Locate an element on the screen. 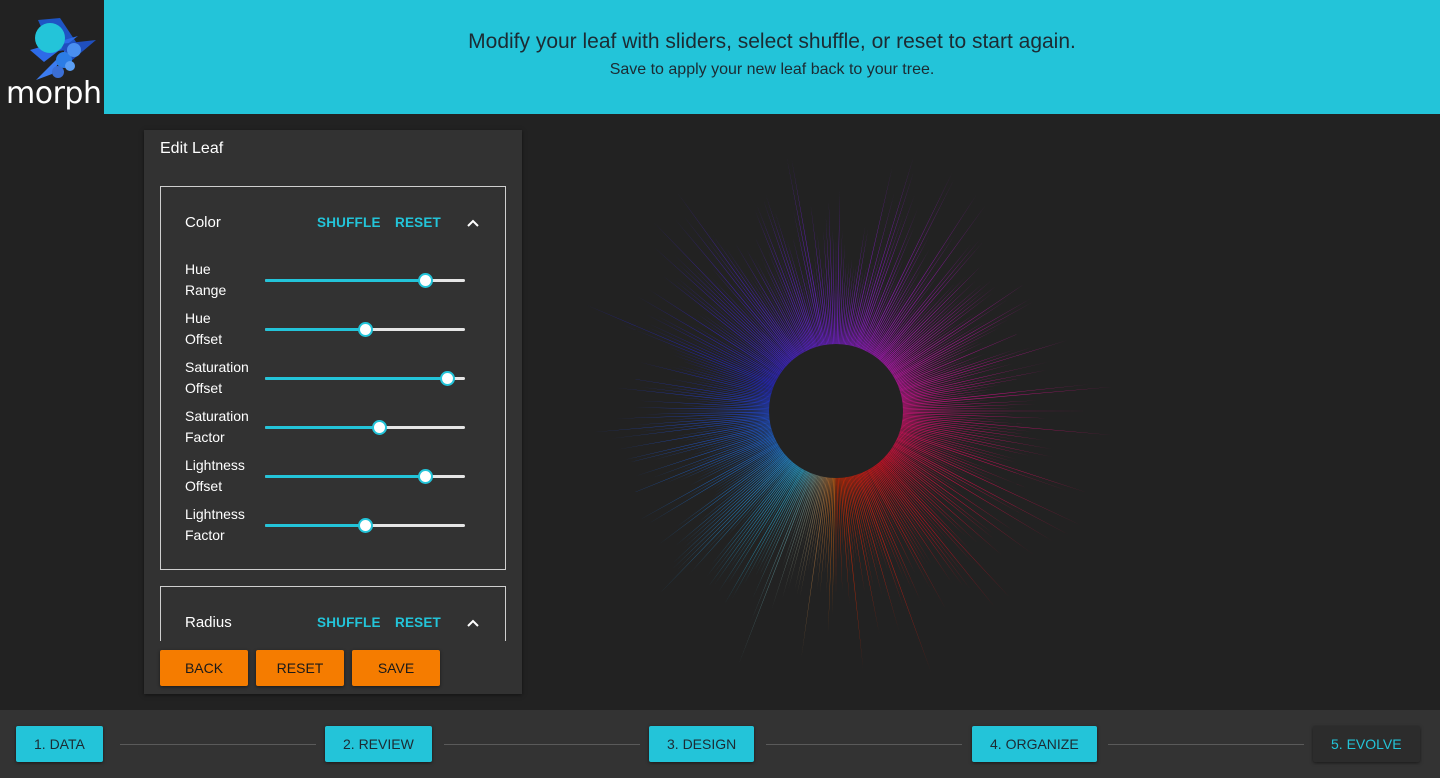  lightness-offset-slider: Lightness Offset is located at coordinates (330, 478).